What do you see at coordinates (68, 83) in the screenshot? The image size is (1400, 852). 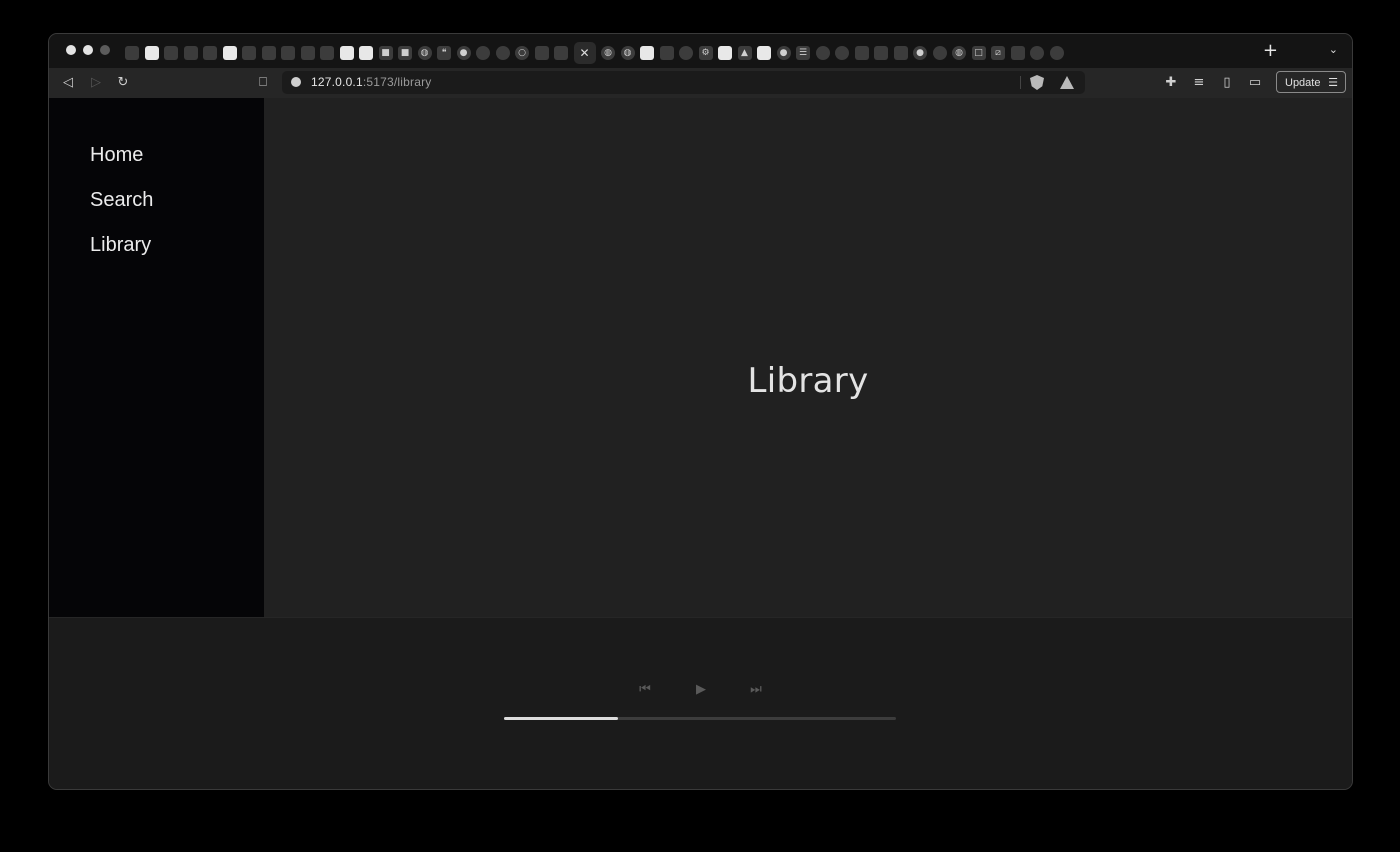 I see `back-button: ◁` at bounding box center [68, 83].